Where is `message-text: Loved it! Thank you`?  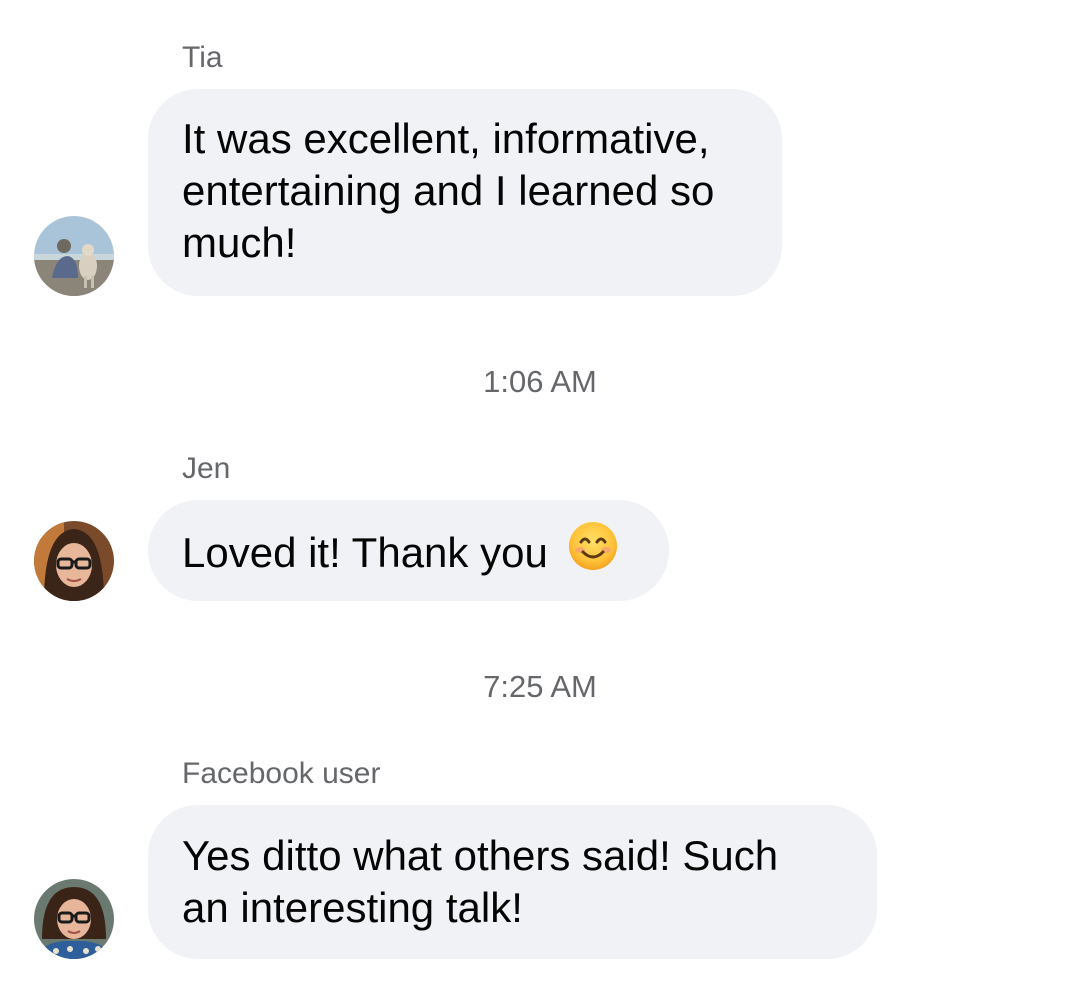 message-text: Loved it! Thank you is located at coordinates (365, 553).